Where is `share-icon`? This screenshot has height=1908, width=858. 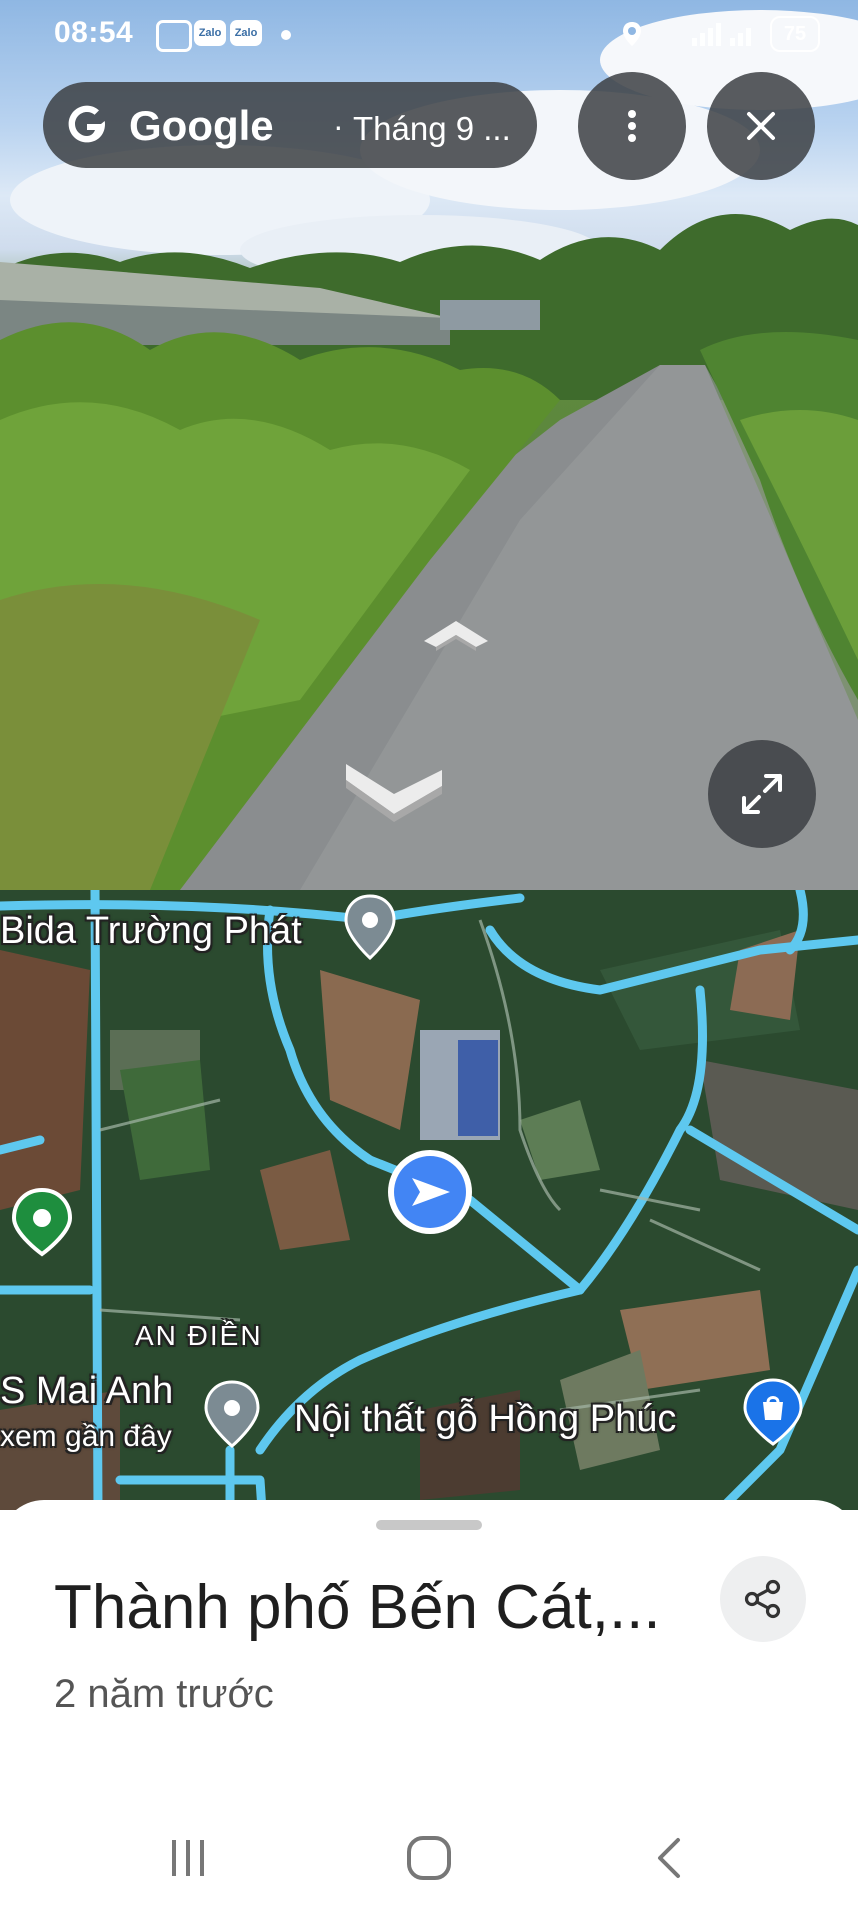
share-icon is located at coordinates (762, 1599).